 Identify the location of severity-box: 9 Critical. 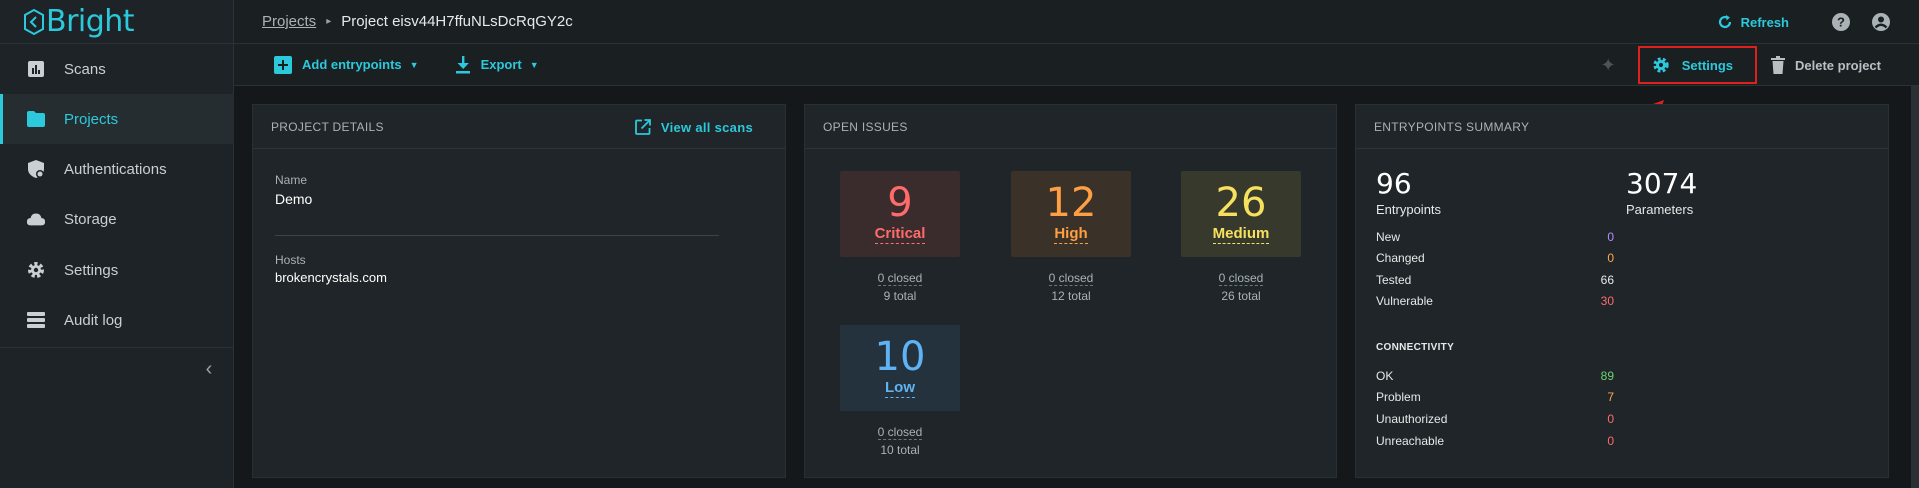
(900, 214).